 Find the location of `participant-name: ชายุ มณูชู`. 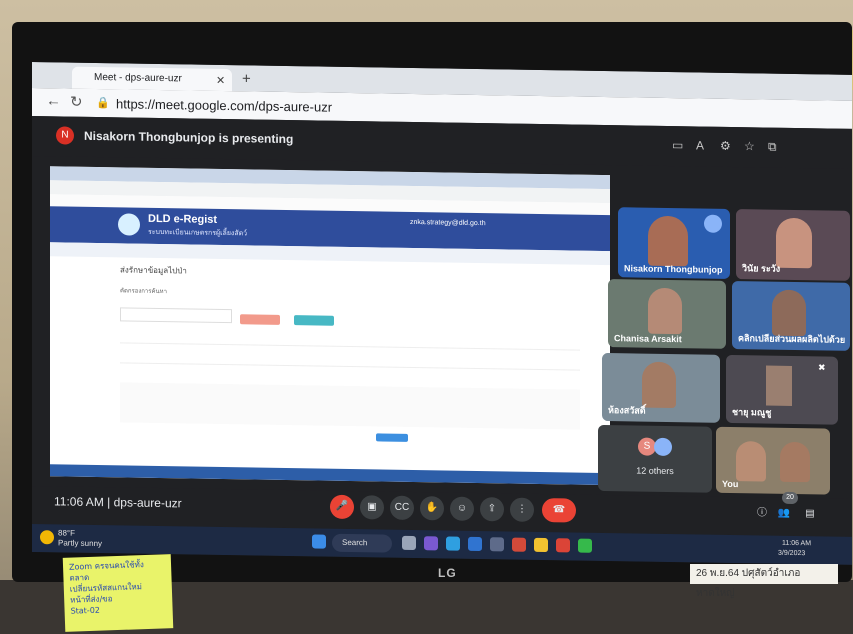

participant-name: ชายุ มณูชู is located at coordinates (752, 412).